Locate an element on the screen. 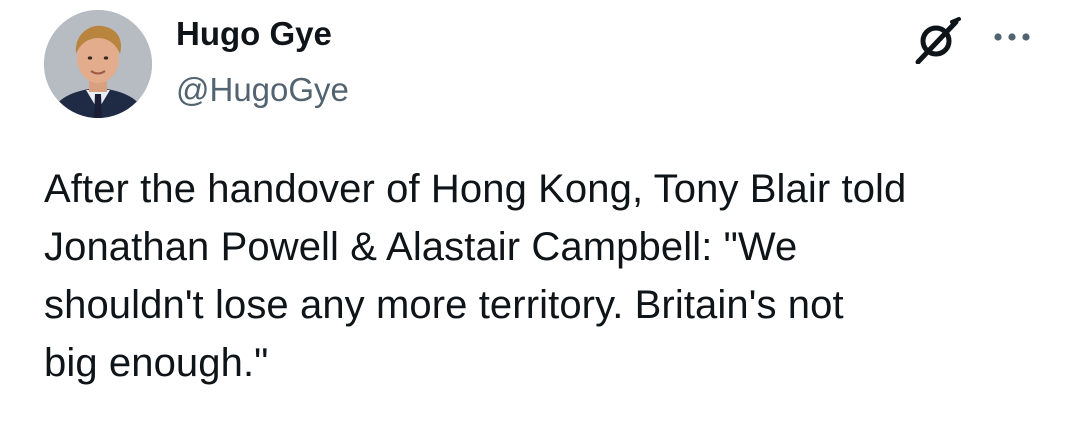  author-avatar is located at coordinates (98, 64).